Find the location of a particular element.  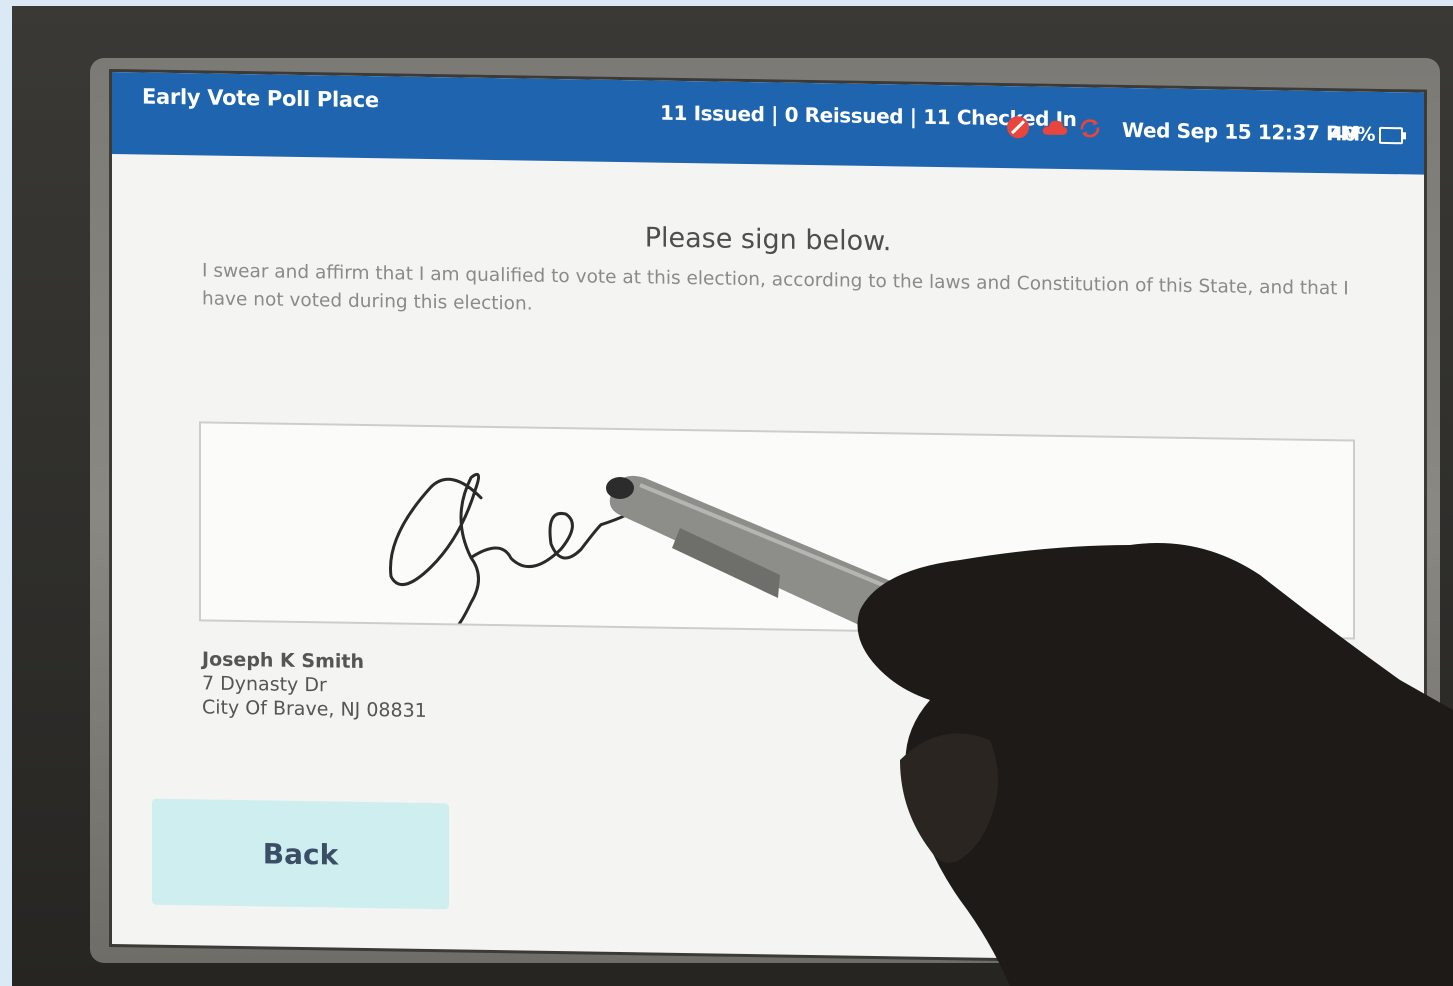

no-entry-icon is located at coordinates (1018, 127).